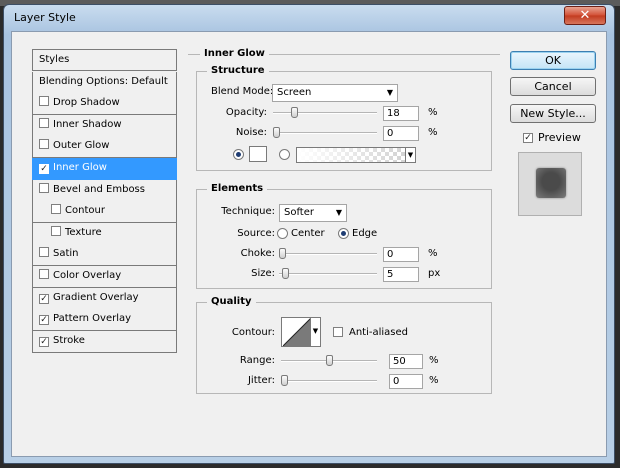 This screenshot has width=620, height=468. What do you see at coordinates (253, 332) in the screenshot?
I see `contour-label: Contour:` at bounding box center [253, 332].